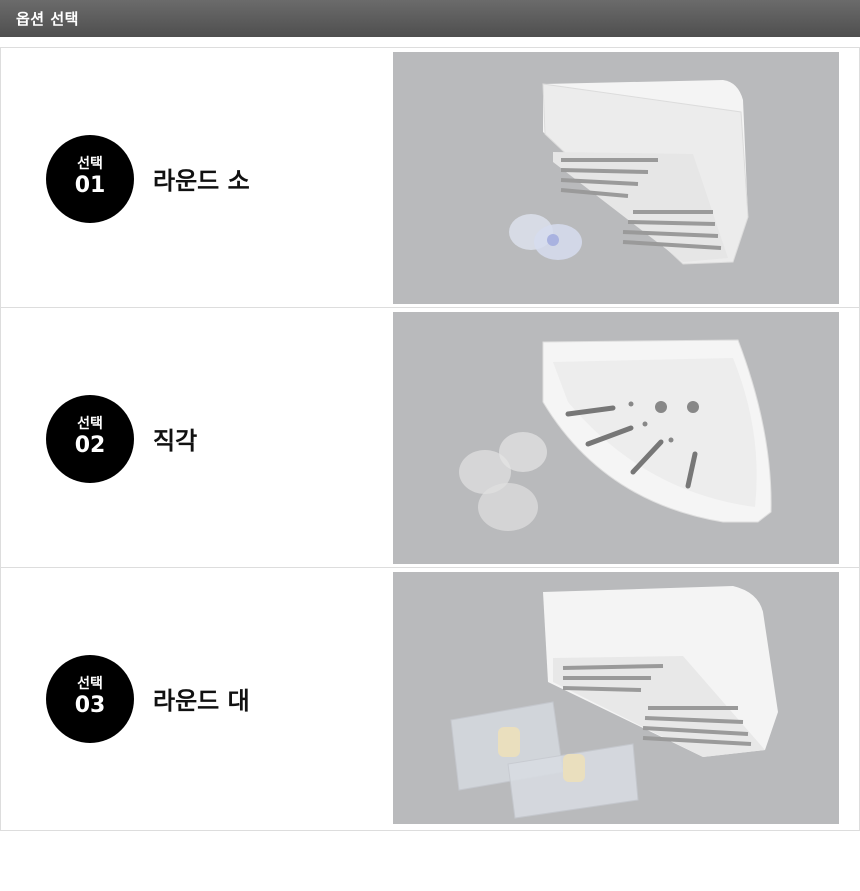 This screenshot has height=891, width=860. Describe the element at coordinates (430, 18) in the screenshot. I see `option-select-header: 옵션 선택` at that location.